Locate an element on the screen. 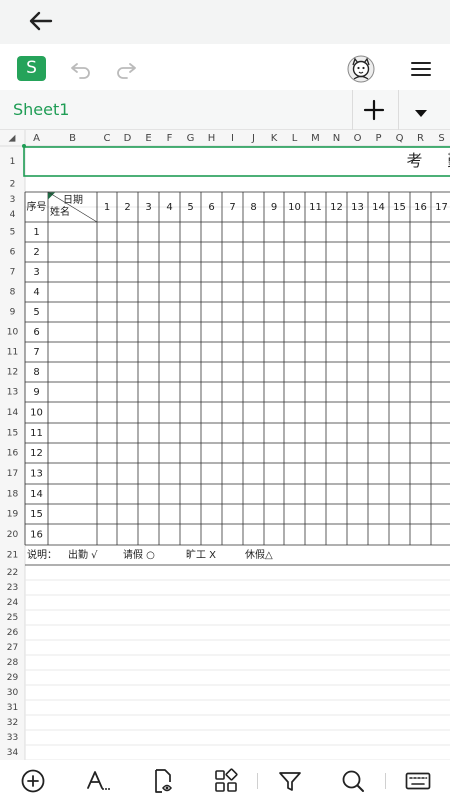  sheet-list-dropdown-icon is located at coordinates (421, 110).